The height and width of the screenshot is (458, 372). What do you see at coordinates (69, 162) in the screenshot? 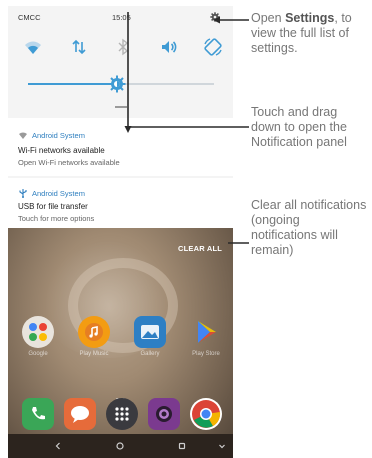
I see `notification-body: Open Wi-Fi networks available` at bounding box center [69, 162].